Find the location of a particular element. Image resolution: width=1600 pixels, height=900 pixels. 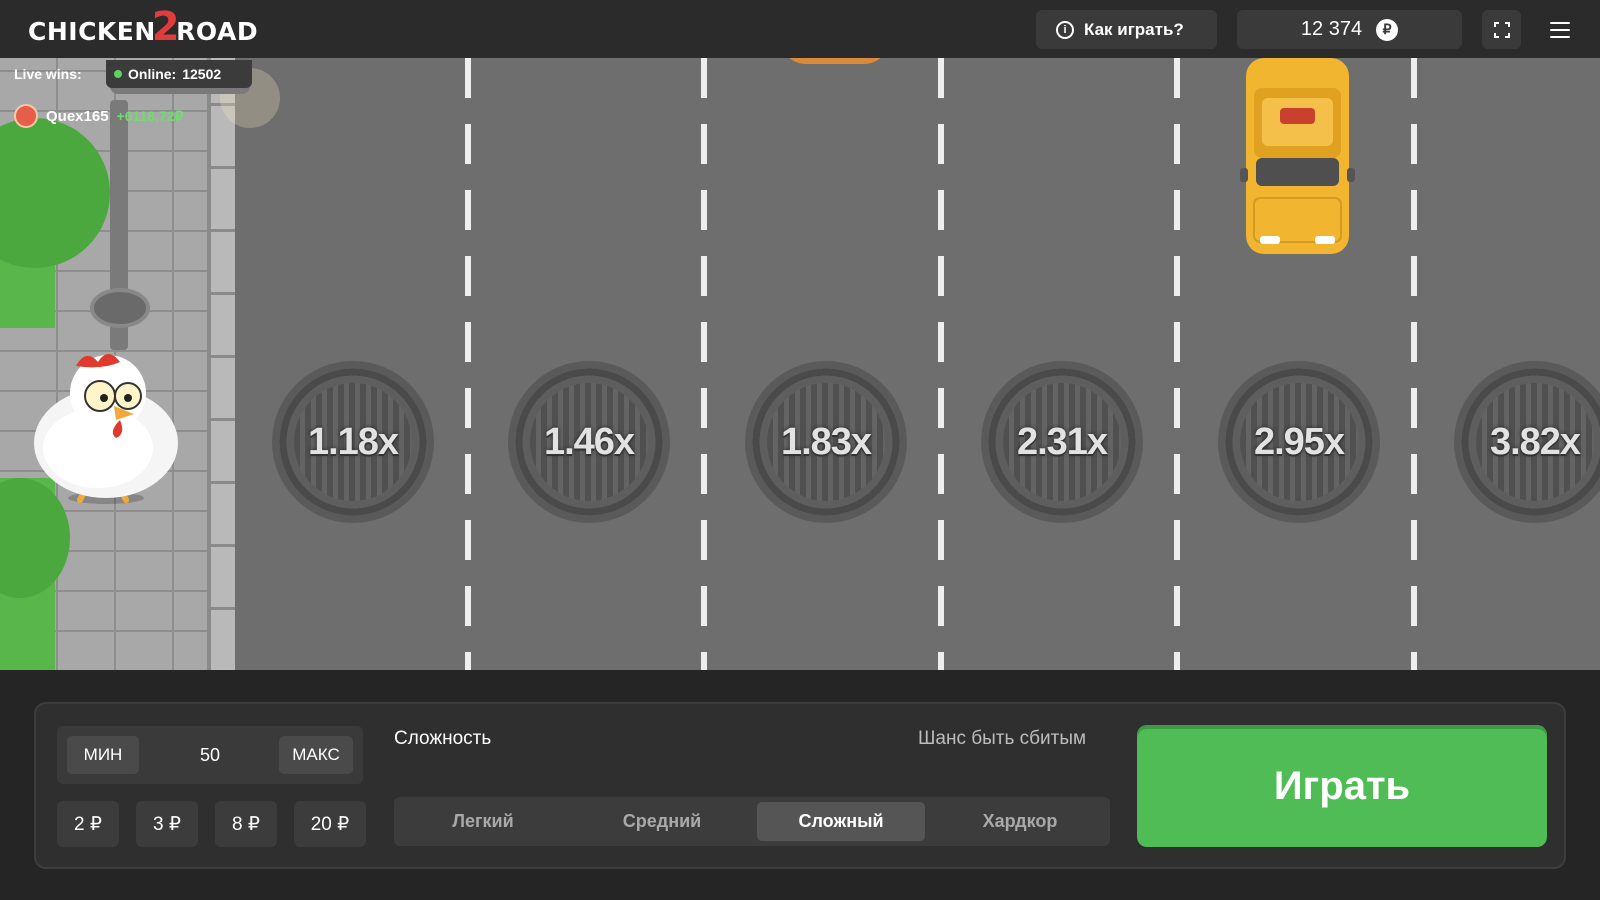

live-wins-label: Live wins: is located at coordinates (48, 74).